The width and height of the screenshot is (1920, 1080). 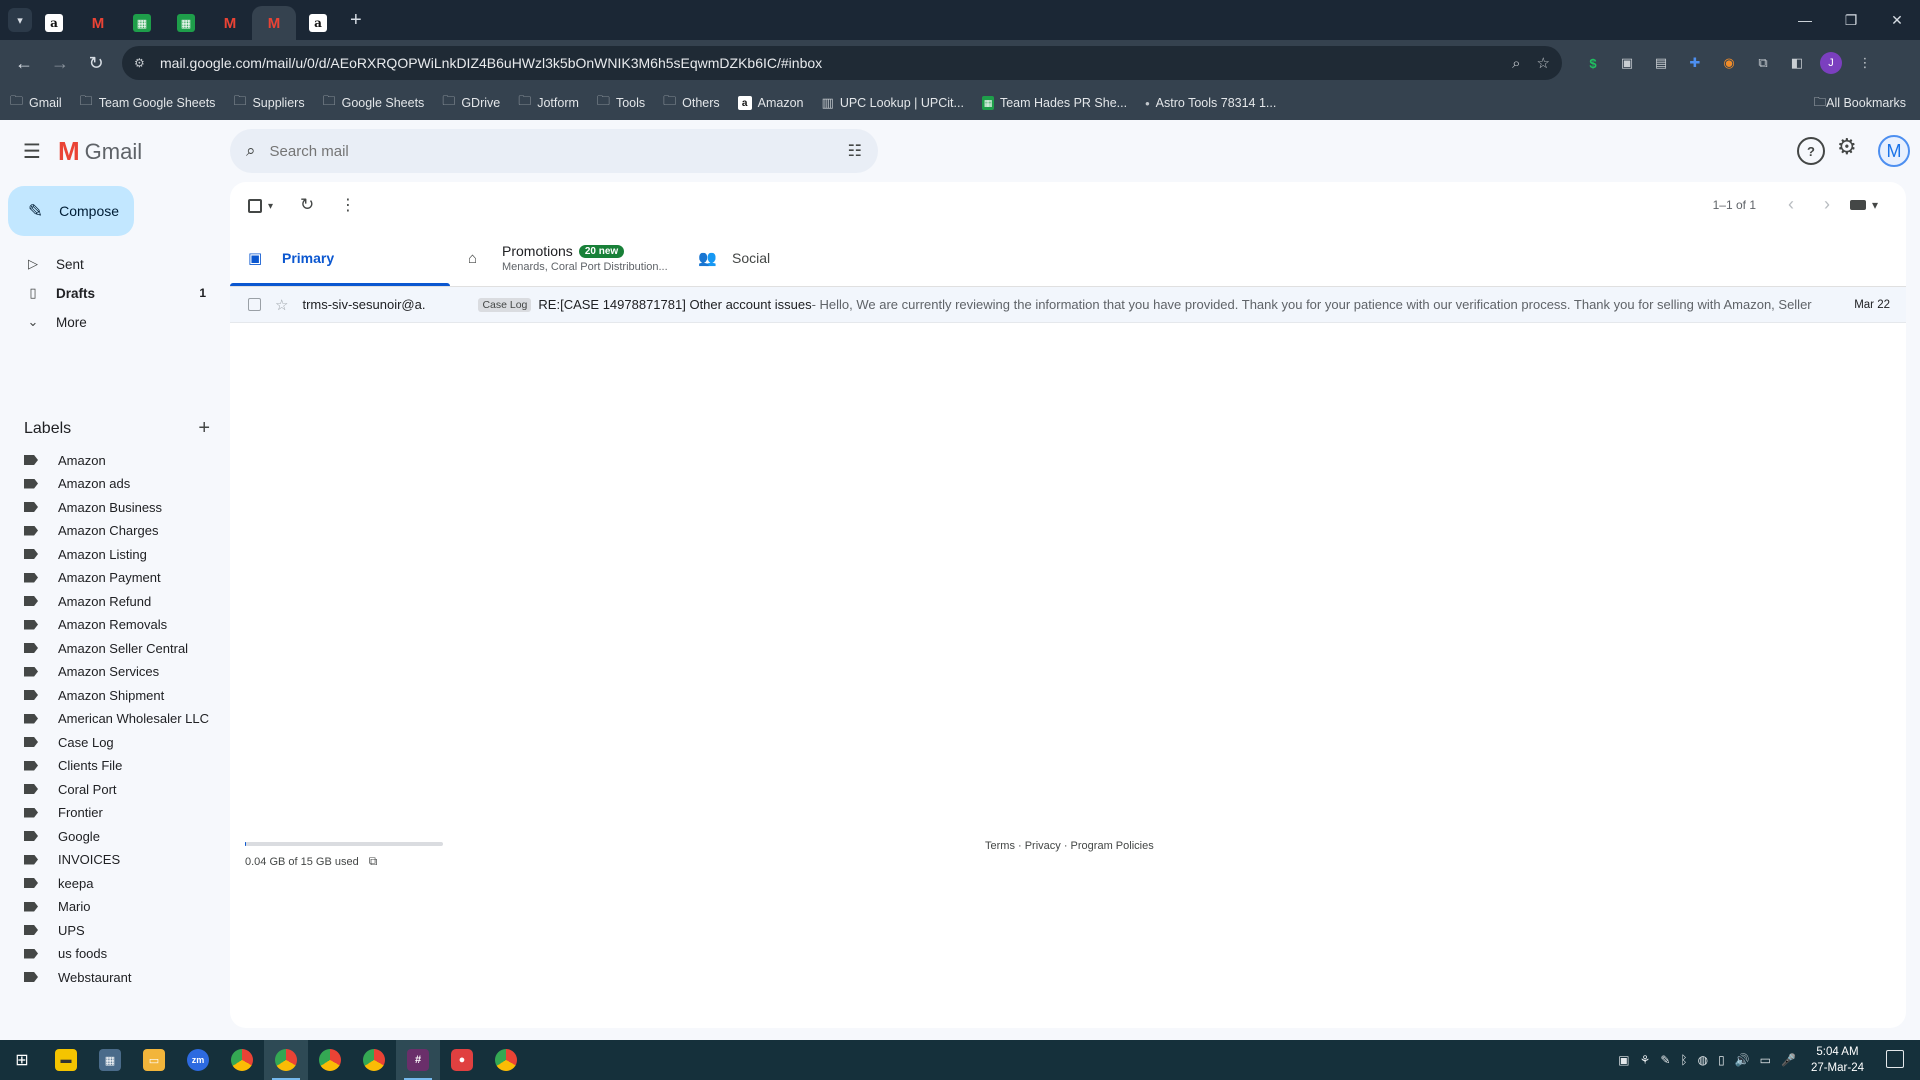 What do you see at coordinates (1593, 63) in the screenshot?
I see `seller-extension-icon: $` at bounding box center [1593, 63].